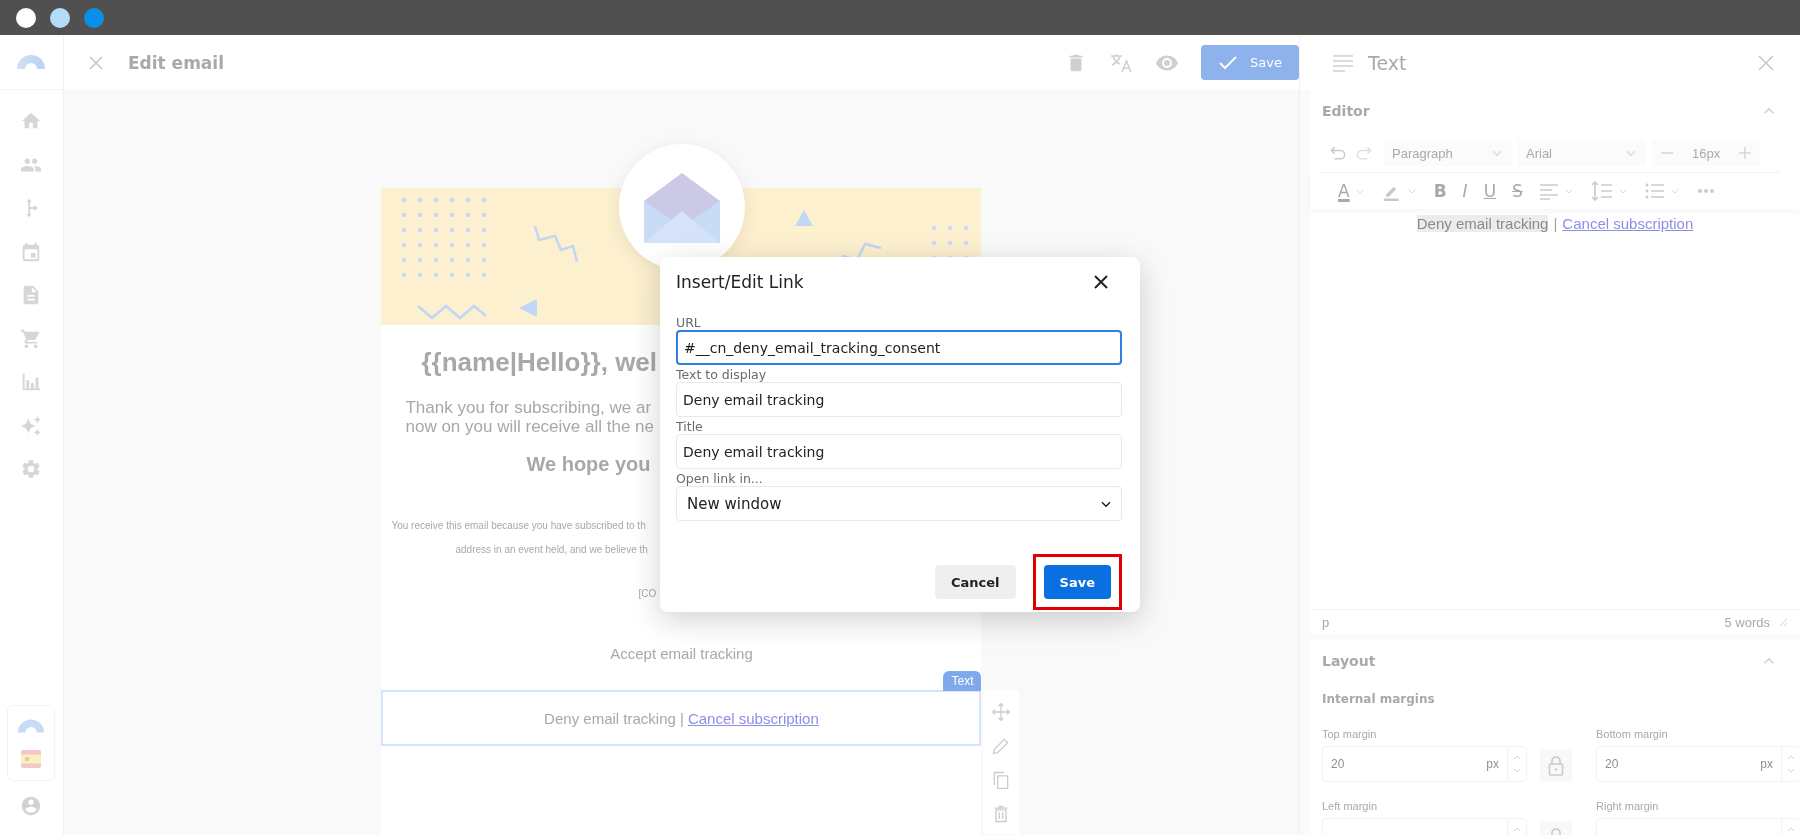 The image size is (1800, 835). Describe the element at coordinates (31, 806) in the screenshot. I see `account-icon` at that location.